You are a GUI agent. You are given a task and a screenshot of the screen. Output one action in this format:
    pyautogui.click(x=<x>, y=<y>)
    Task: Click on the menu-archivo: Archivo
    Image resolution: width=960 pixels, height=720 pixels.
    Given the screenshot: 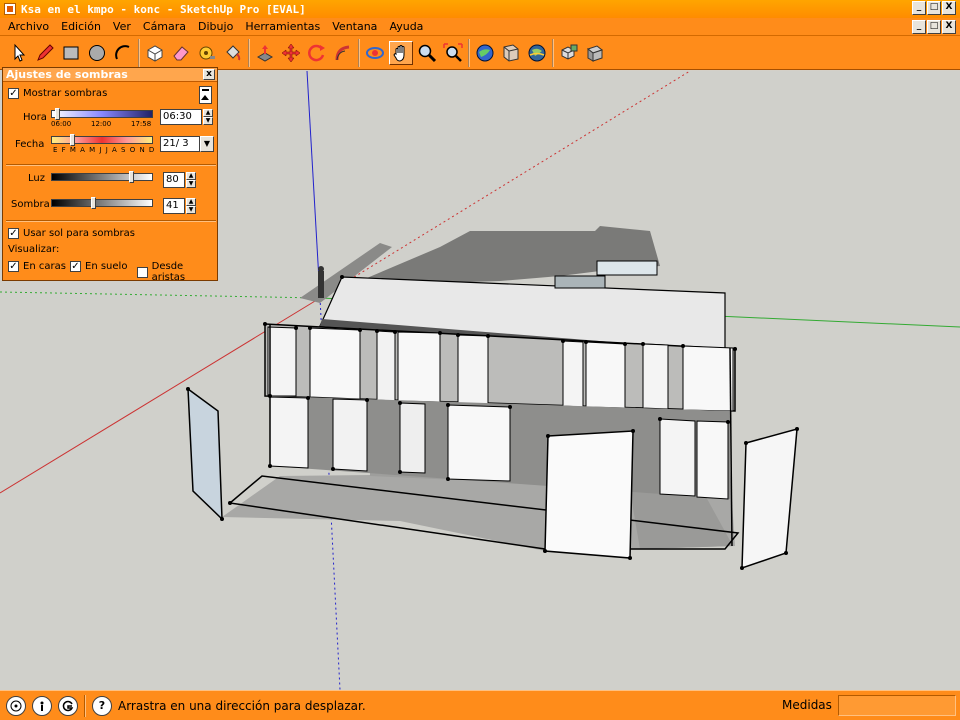 What is the action you would take?
    pyautogui.click(x=28, y=26)
    